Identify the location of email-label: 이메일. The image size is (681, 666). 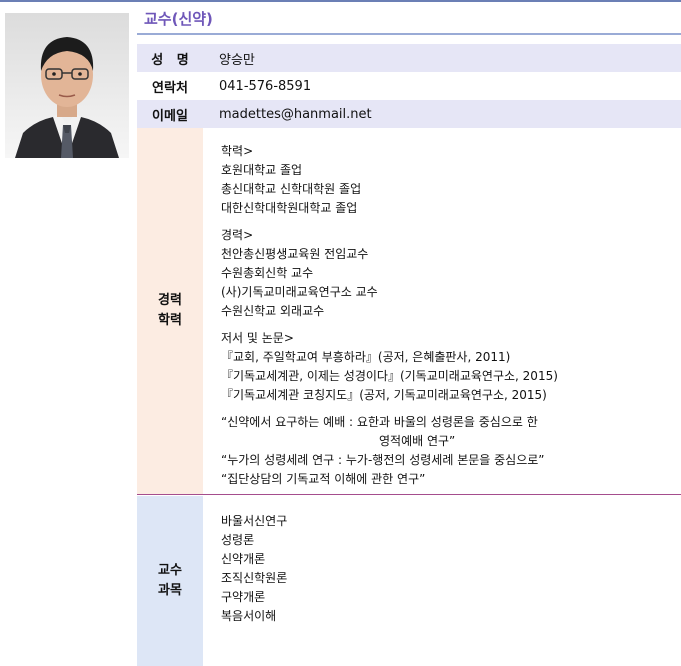
(170, 114).